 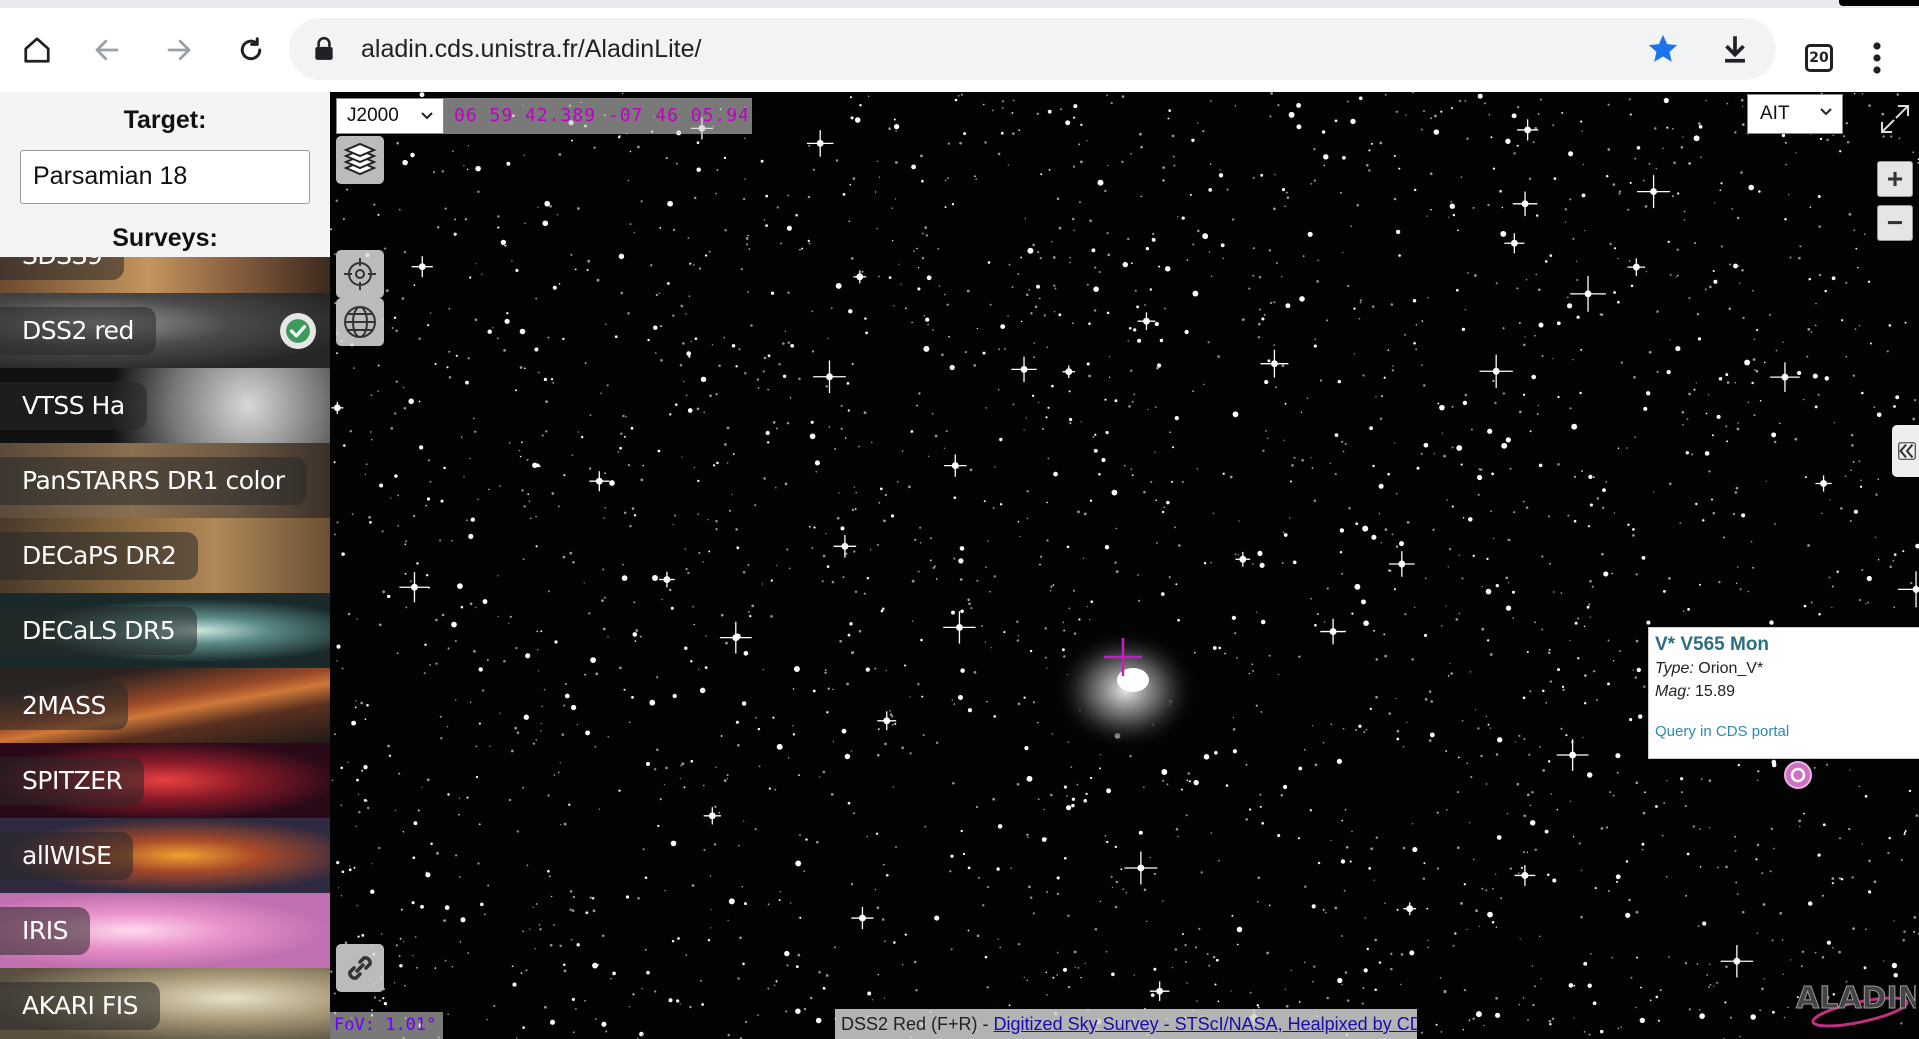 I want to click on locate-button, so click(x=360, y=274).